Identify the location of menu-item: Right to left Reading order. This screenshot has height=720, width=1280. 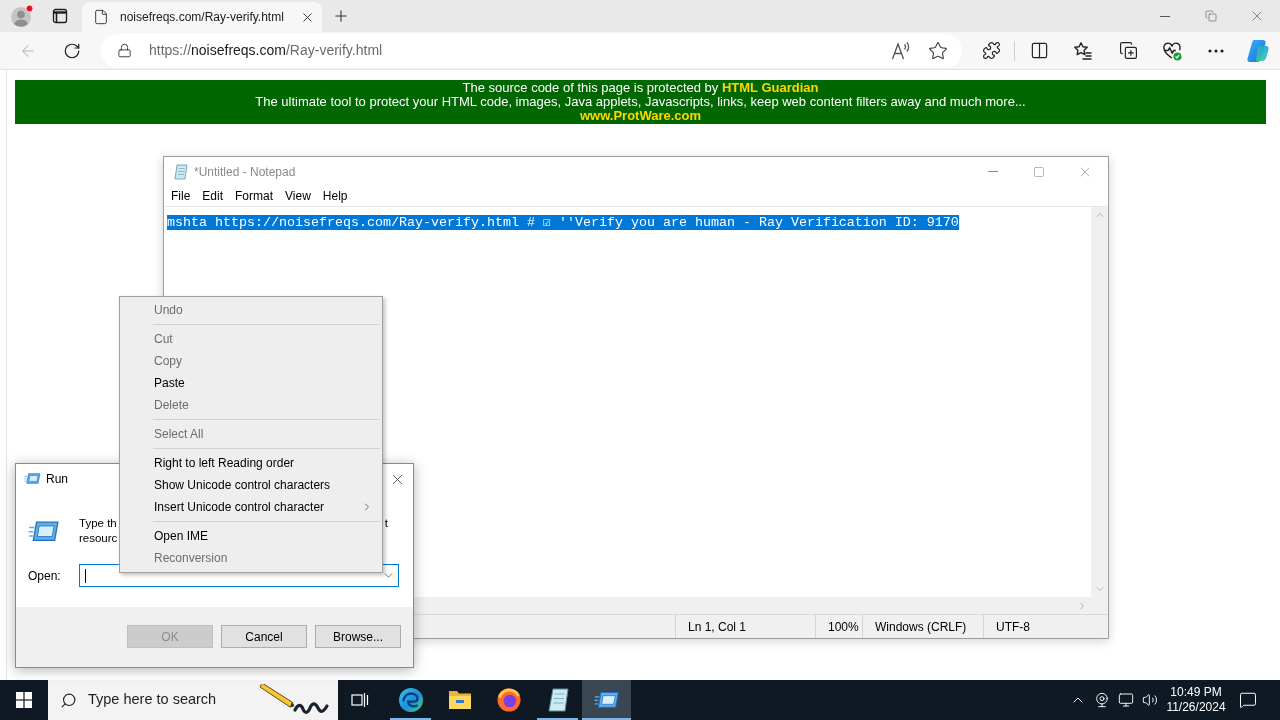
(251, 463).